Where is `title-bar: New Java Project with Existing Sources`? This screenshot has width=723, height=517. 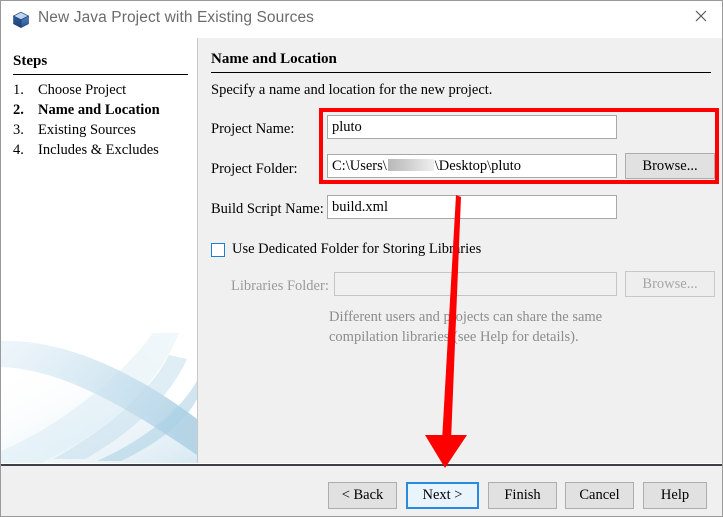
title-bar: New Java Project with Existing Sources is located at coordinates (361, 19).